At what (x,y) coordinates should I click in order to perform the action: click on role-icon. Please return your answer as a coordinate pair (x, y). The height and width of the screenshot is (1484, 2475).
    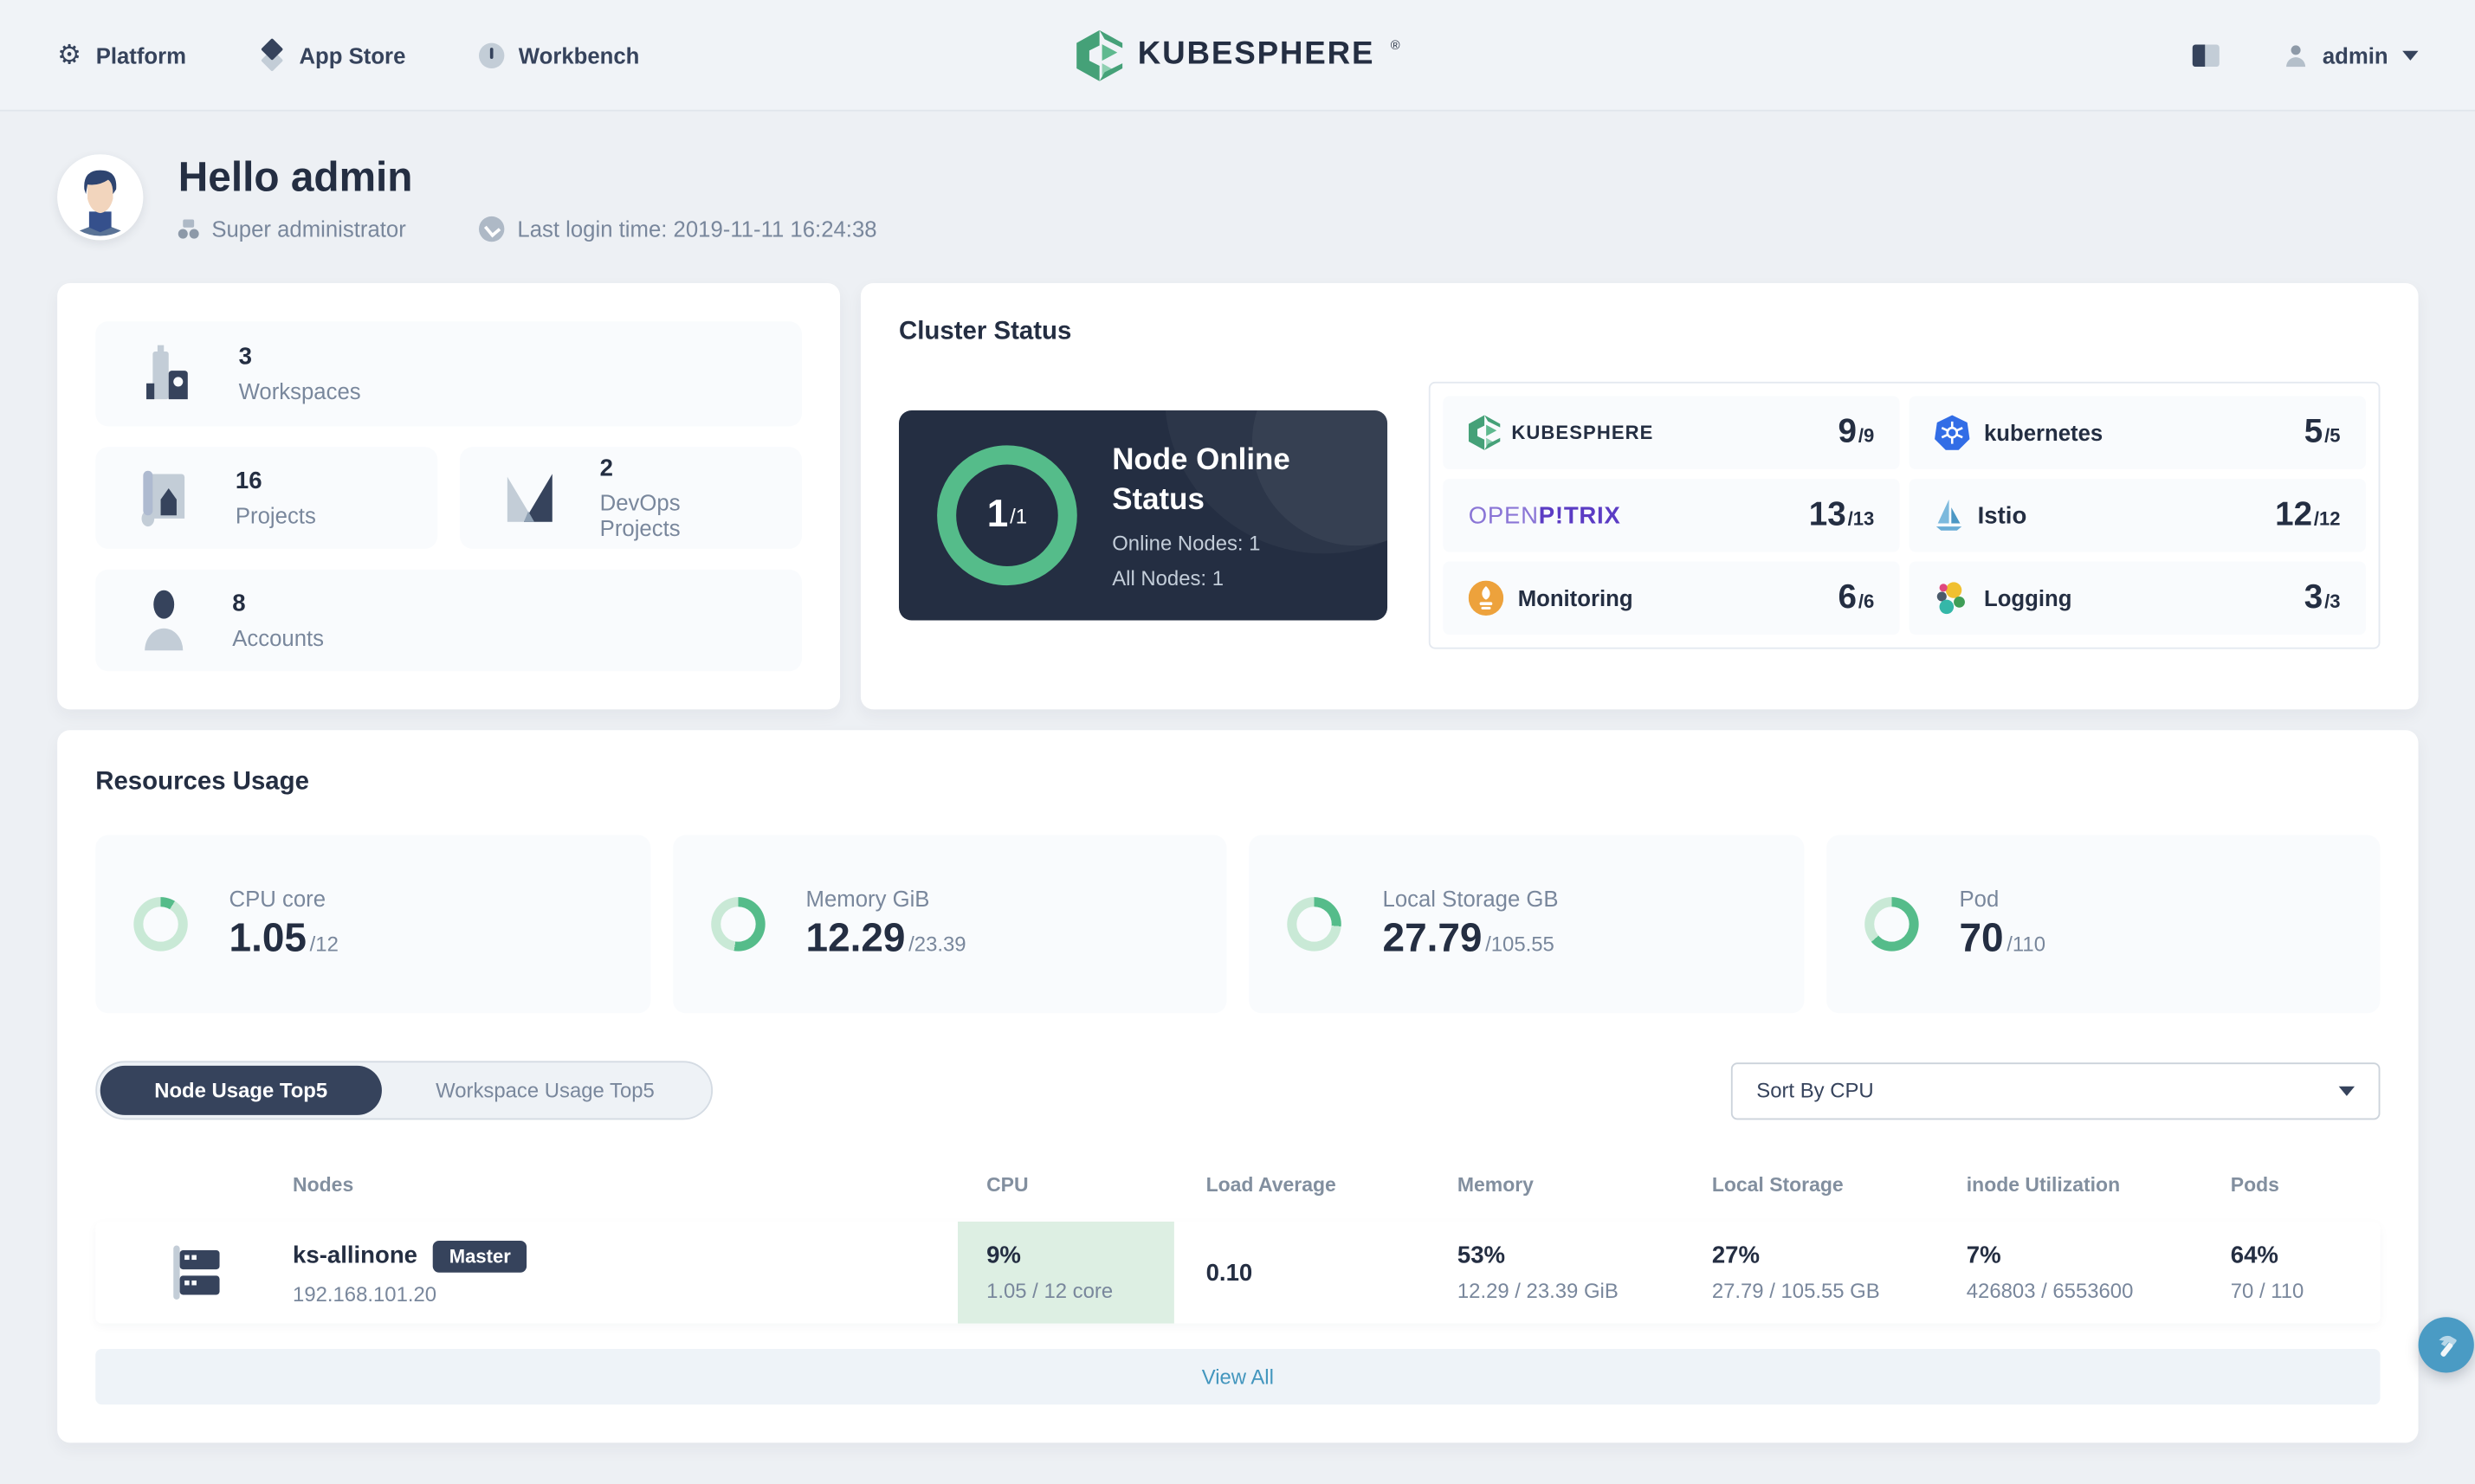
    Looking at the image, I should click on (188, 229).